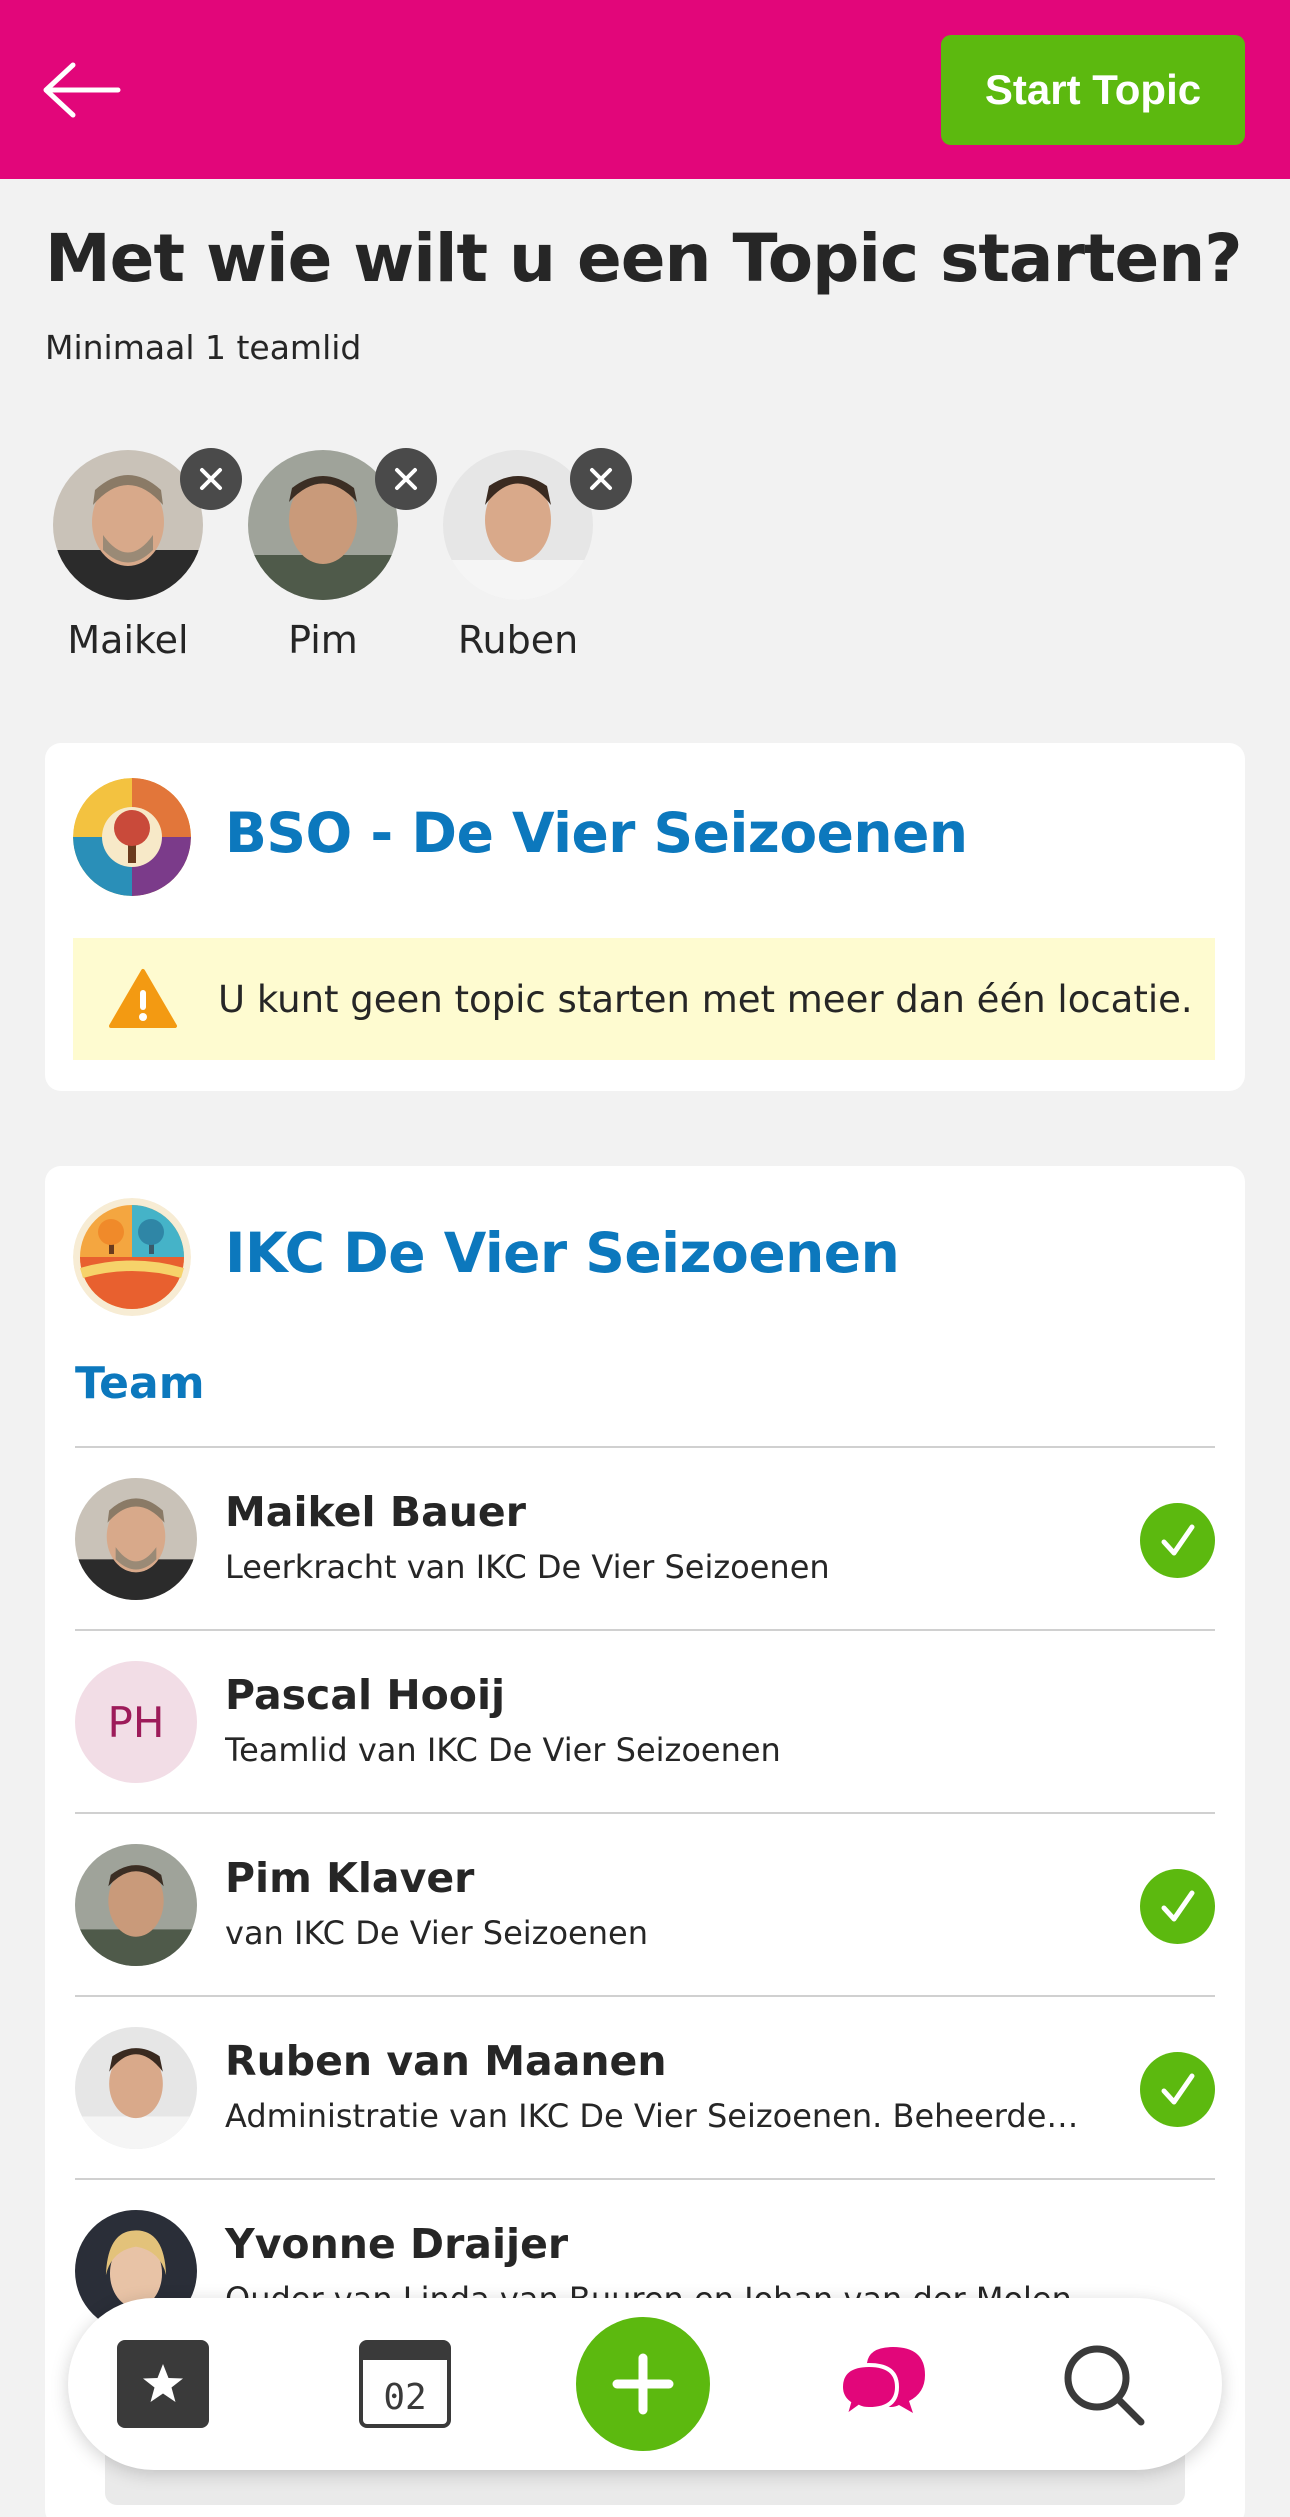 This screenshot has height=2517, width=1290. I want to click on team-section-label: Team, so click(140, 1383).